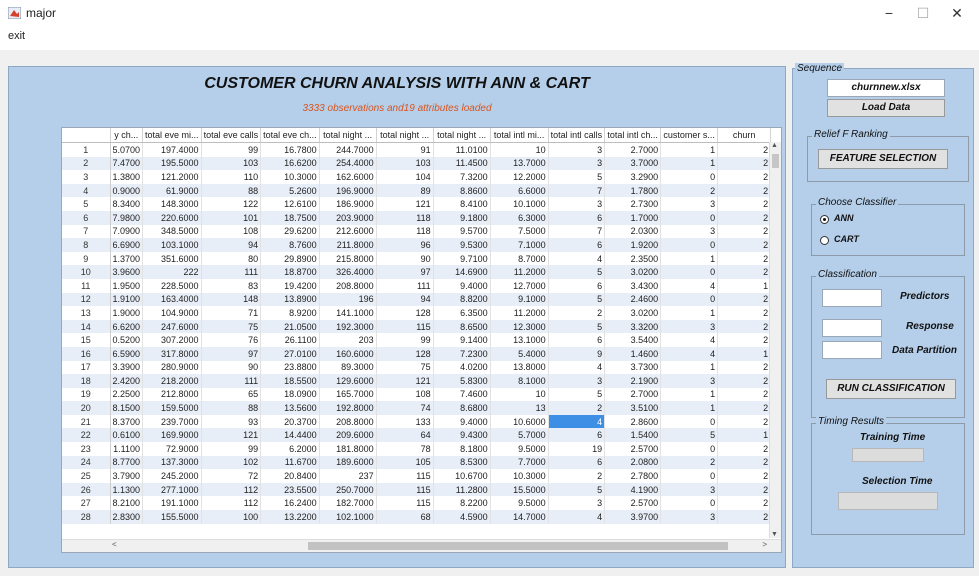 This screenshot has height=576, width=979. I want to click on table-cell: 14.7000, so click(519, 517).